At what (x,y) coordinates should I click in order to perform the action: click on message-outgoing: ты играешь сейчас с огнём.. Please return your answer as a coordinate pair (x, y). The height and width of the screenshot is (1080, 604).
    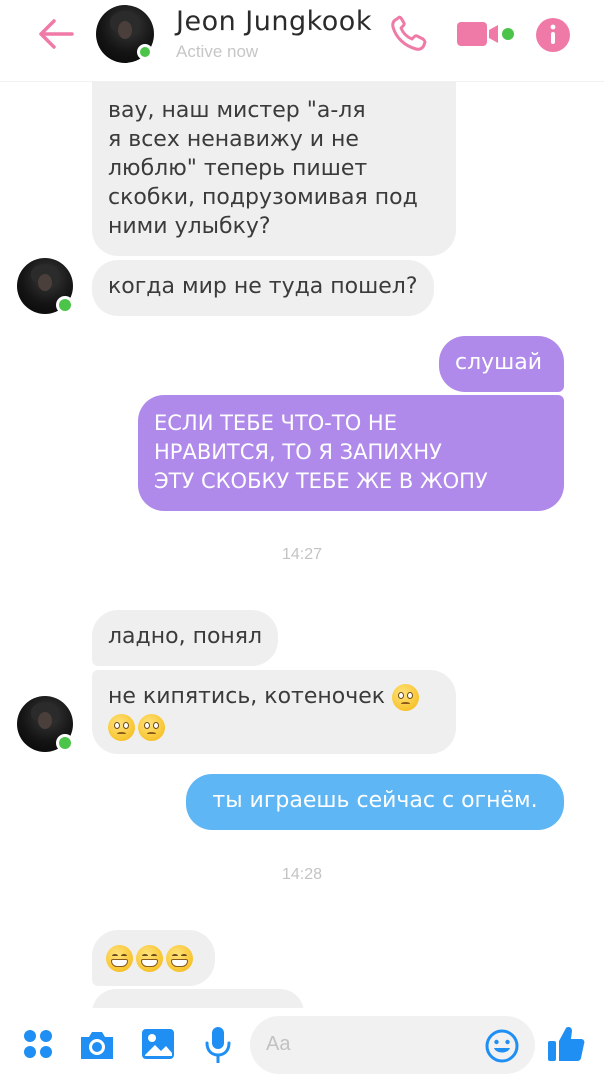
    Looking at the image, I should click on (375, 802).